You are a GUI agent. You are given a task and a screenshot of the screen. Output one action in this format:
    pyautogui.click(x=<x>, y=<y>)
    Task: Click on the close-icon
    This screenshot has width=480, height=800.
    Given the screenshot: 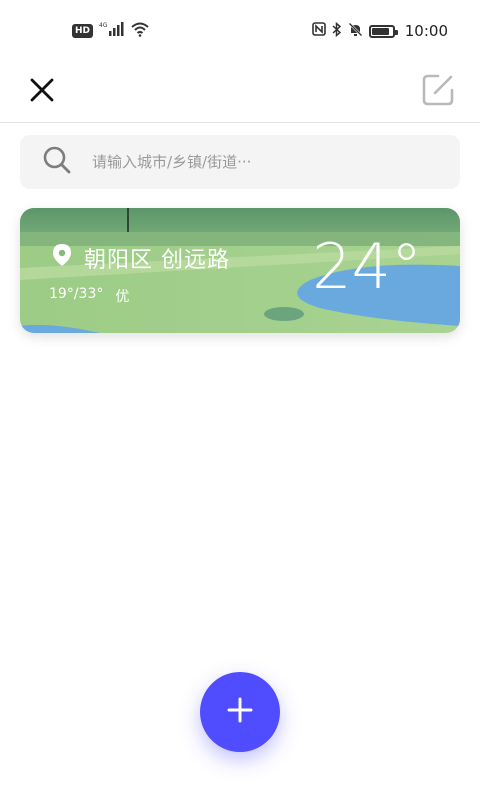 What is the action you would take?
    pyautogui.click(x=42, y=92)
    